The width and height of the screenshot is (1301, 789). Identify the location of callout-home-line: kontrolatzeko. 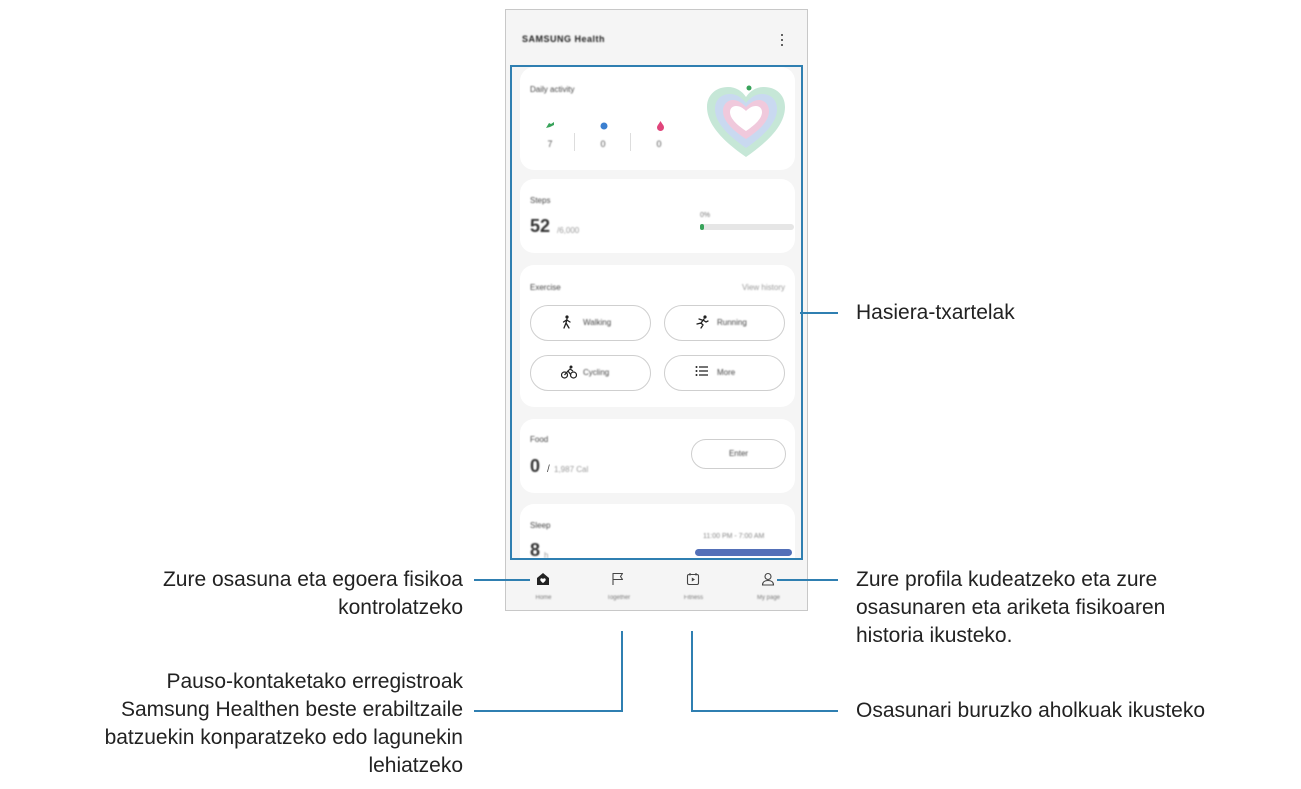
(400, 607).